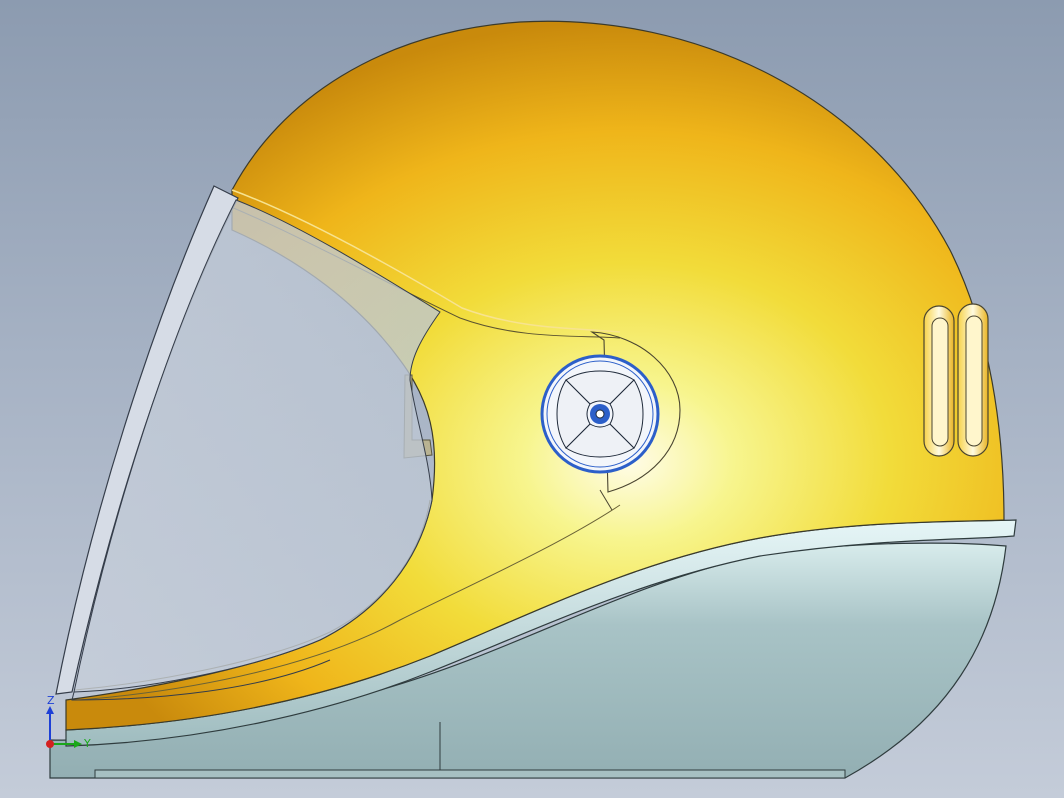 The width and height of the screenshot is (1064, 798). What do you see at coordinates (68, 722) in the screenshot?
I see `coordinate-triad: Z Y` at bounding box center [68, 722].